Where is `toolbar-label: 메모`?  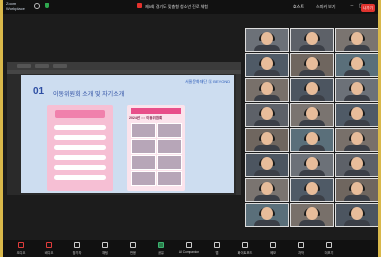 toolbar-label: 메모 is located at coordinates (273, 253).